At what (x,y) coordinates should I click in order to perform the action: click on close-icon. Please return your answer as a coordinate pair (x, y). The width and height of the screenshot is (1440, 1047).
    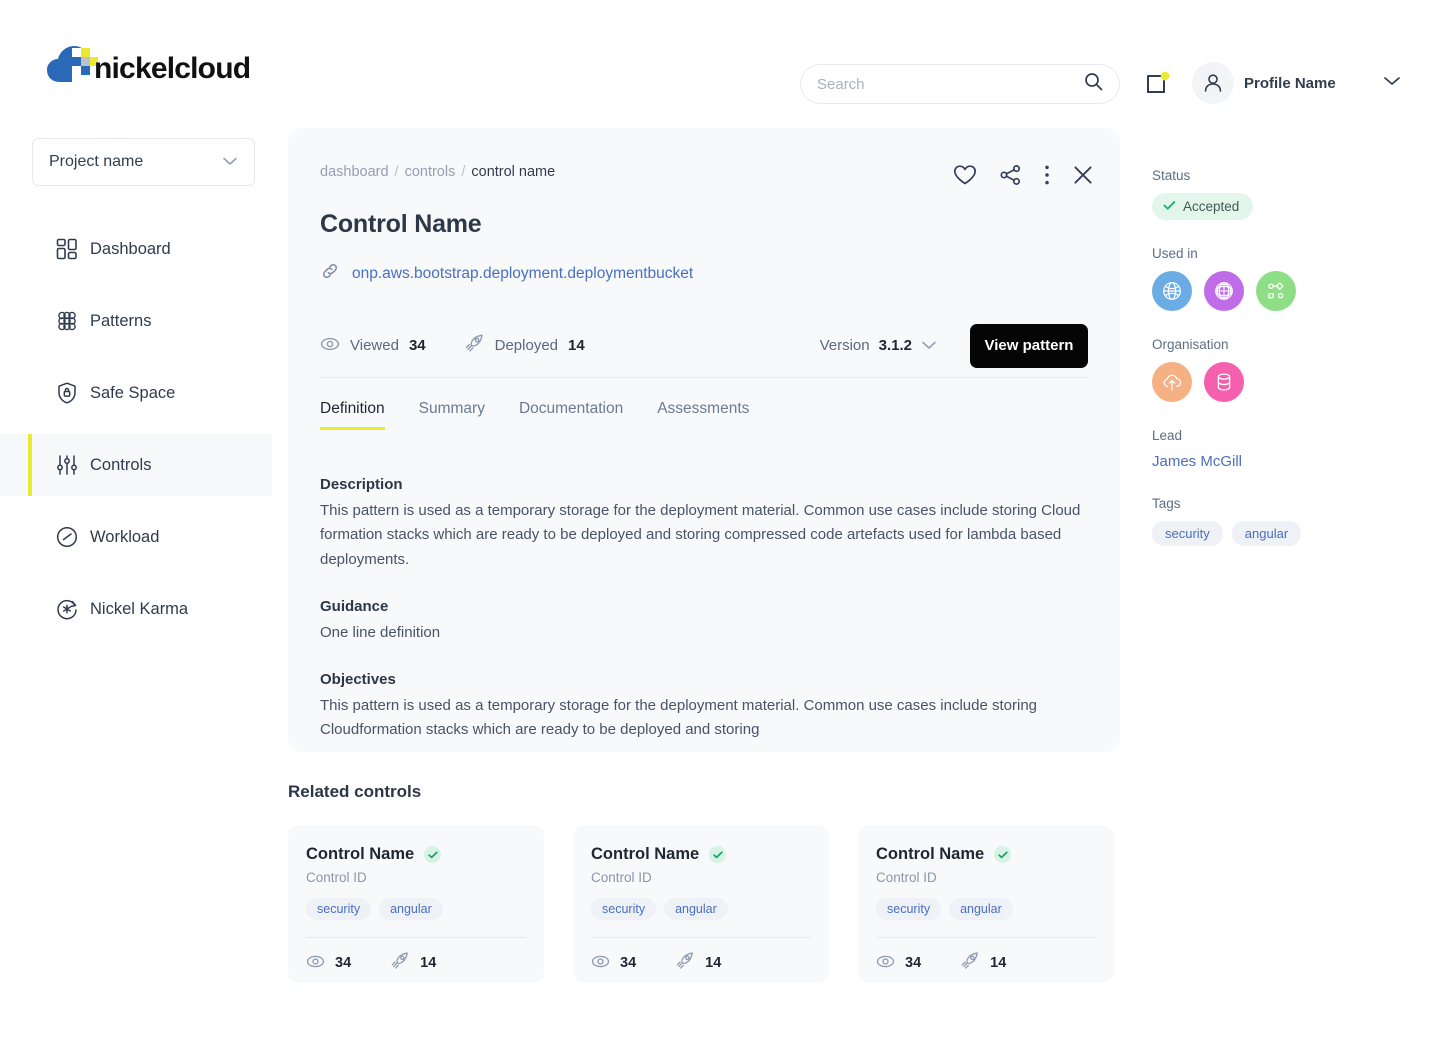
    Looking at the image, I should click on (1083, 175).